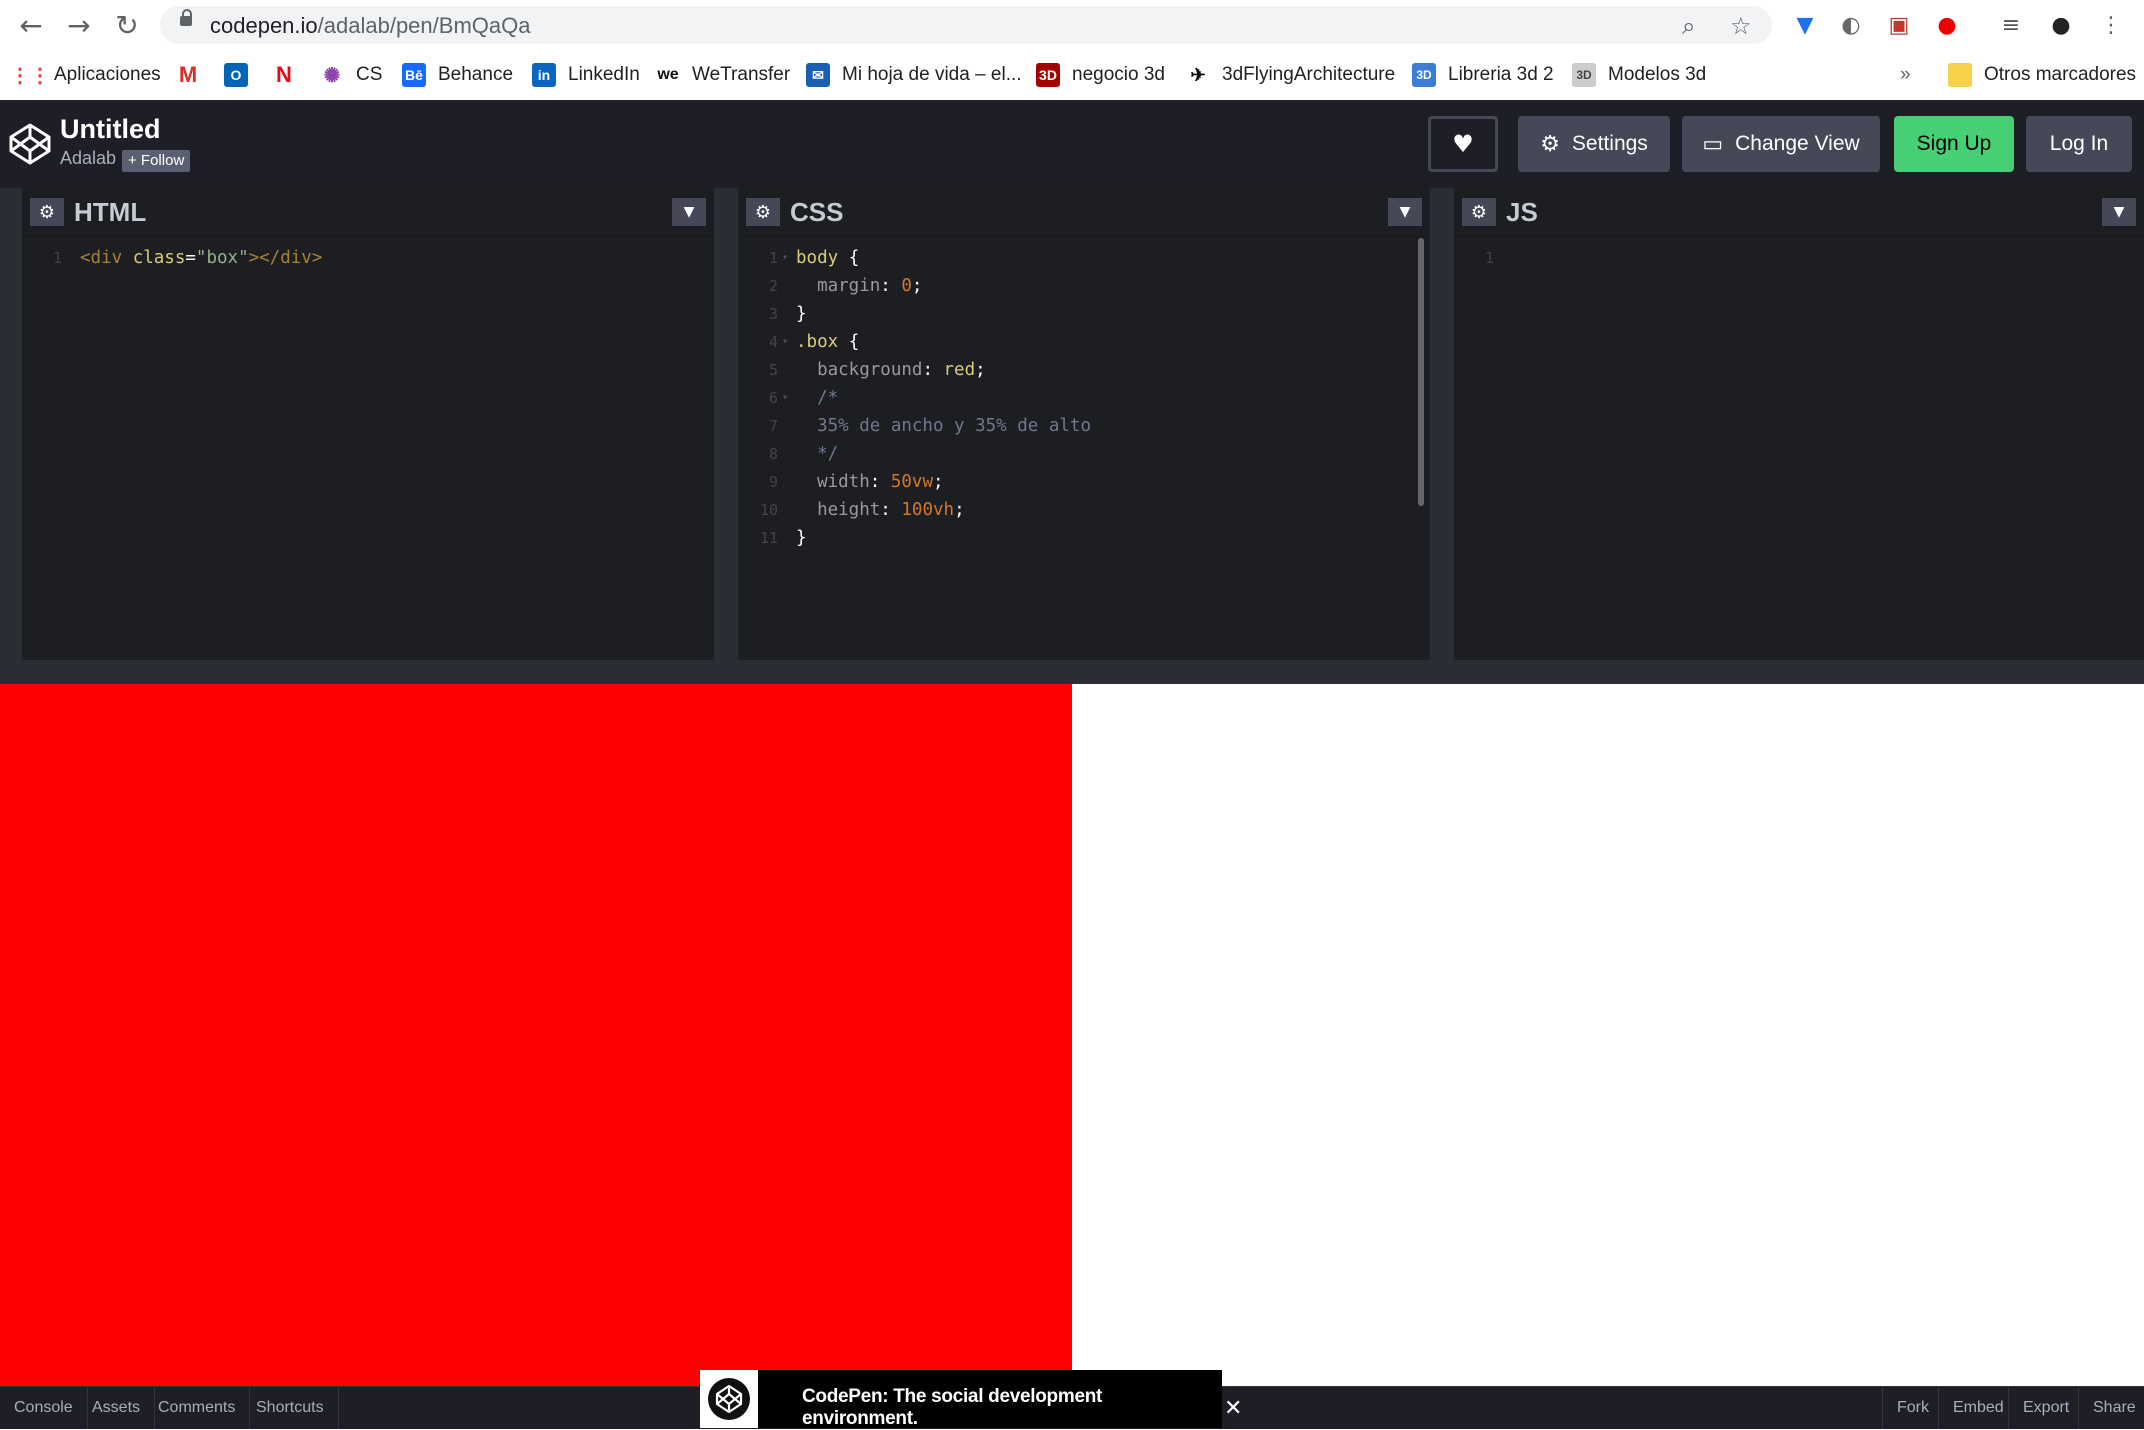 The height and width of the screenshot is (1430, 2144). I want to click on code-text: width: 50vw;, so click(870, 482).